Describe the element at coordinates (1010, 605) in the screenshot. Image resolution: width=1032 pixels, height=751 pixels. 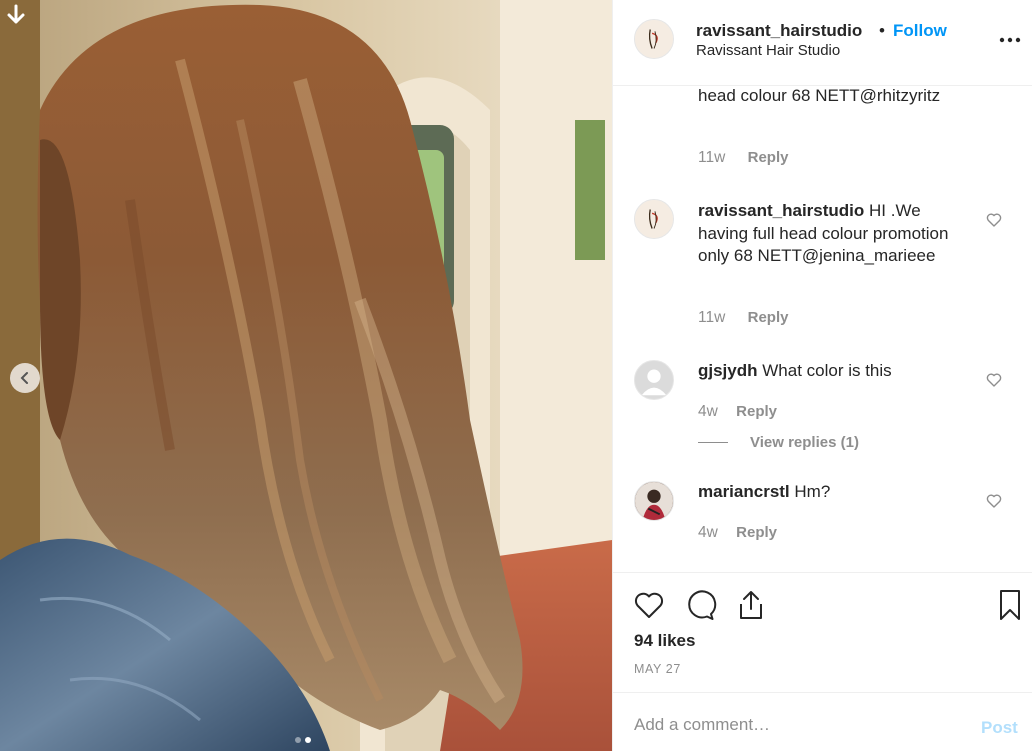
I see `save-bookmark-icon` at that location.